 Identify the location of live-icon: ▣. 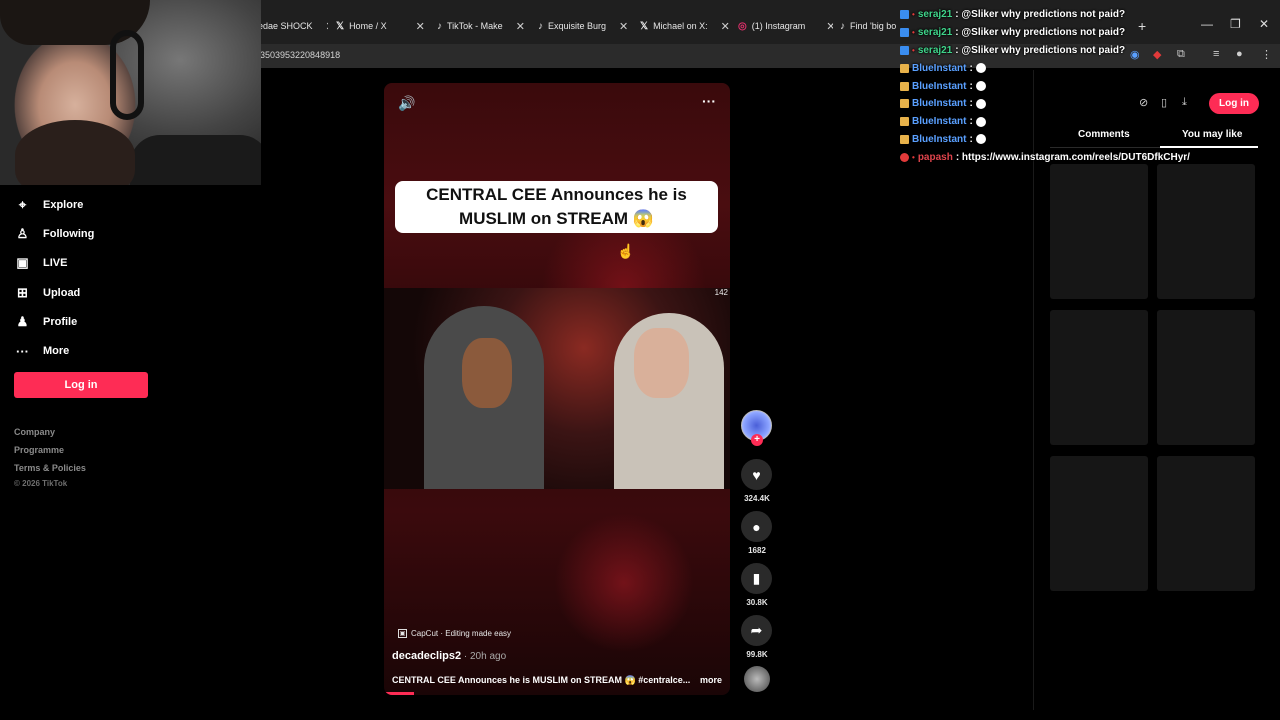
(22, 263).